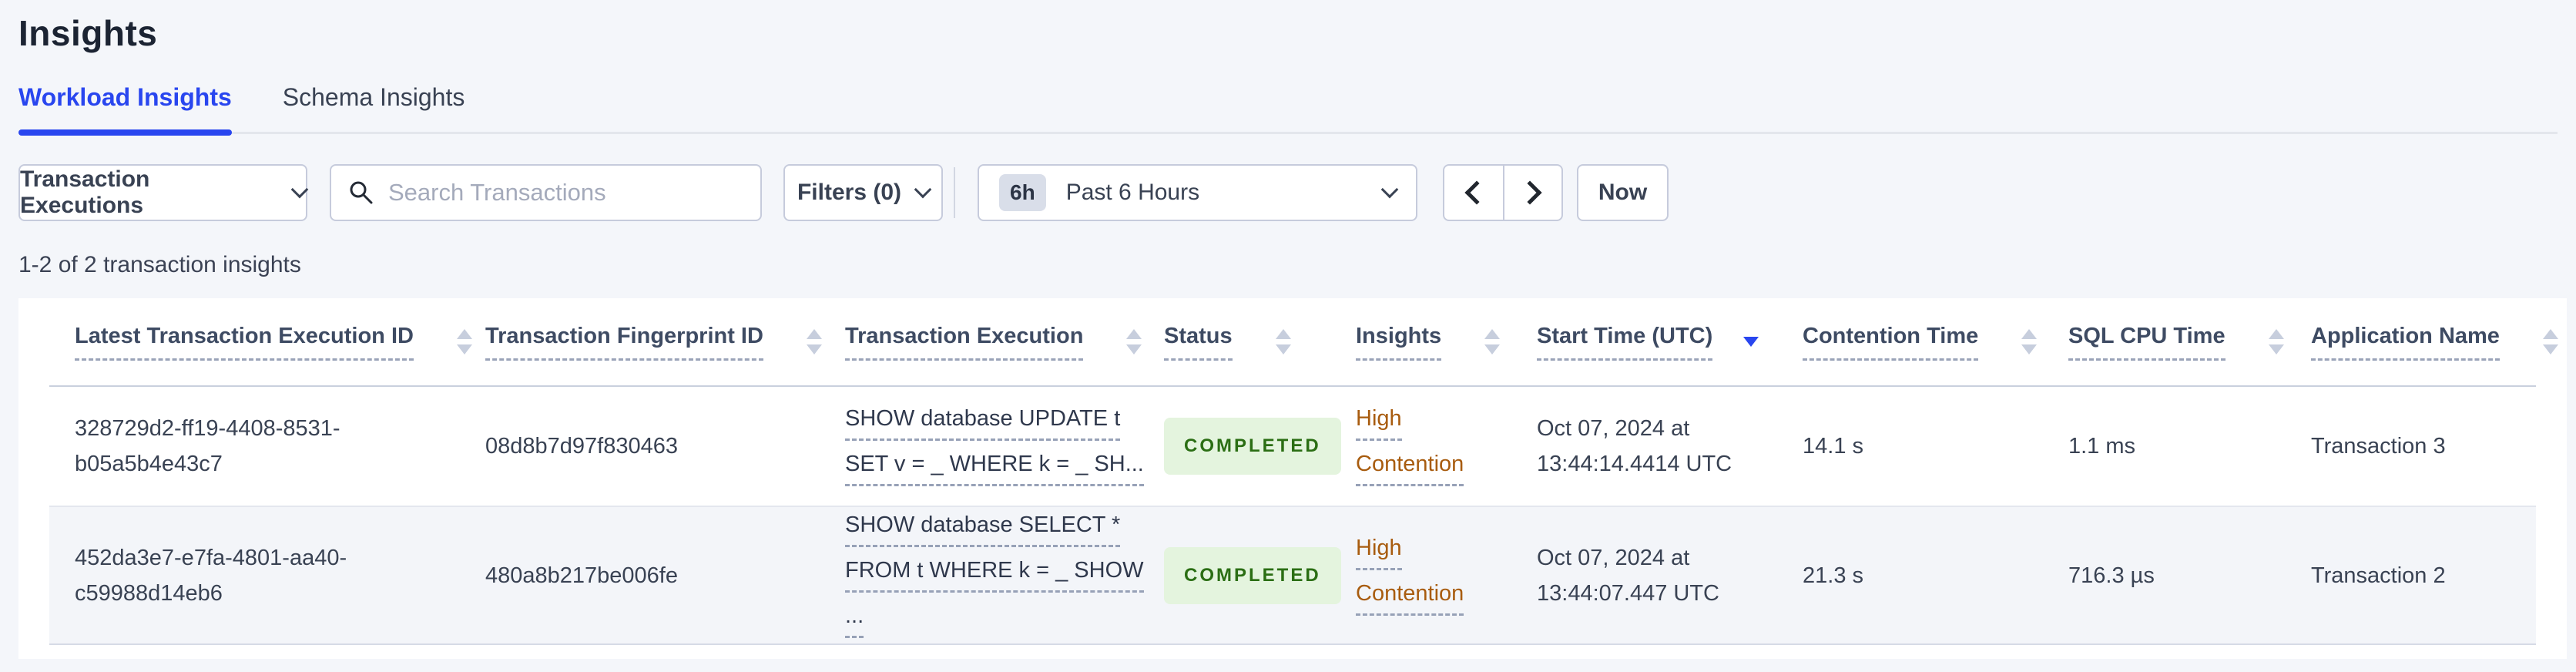 The height and width of the screenshot is (672, 2576). What do you see at coordinates (983, 527) in the screenshot?
I see `transaction-execution-link: SHOW database SELECT *` at bounding box center [983, 527].